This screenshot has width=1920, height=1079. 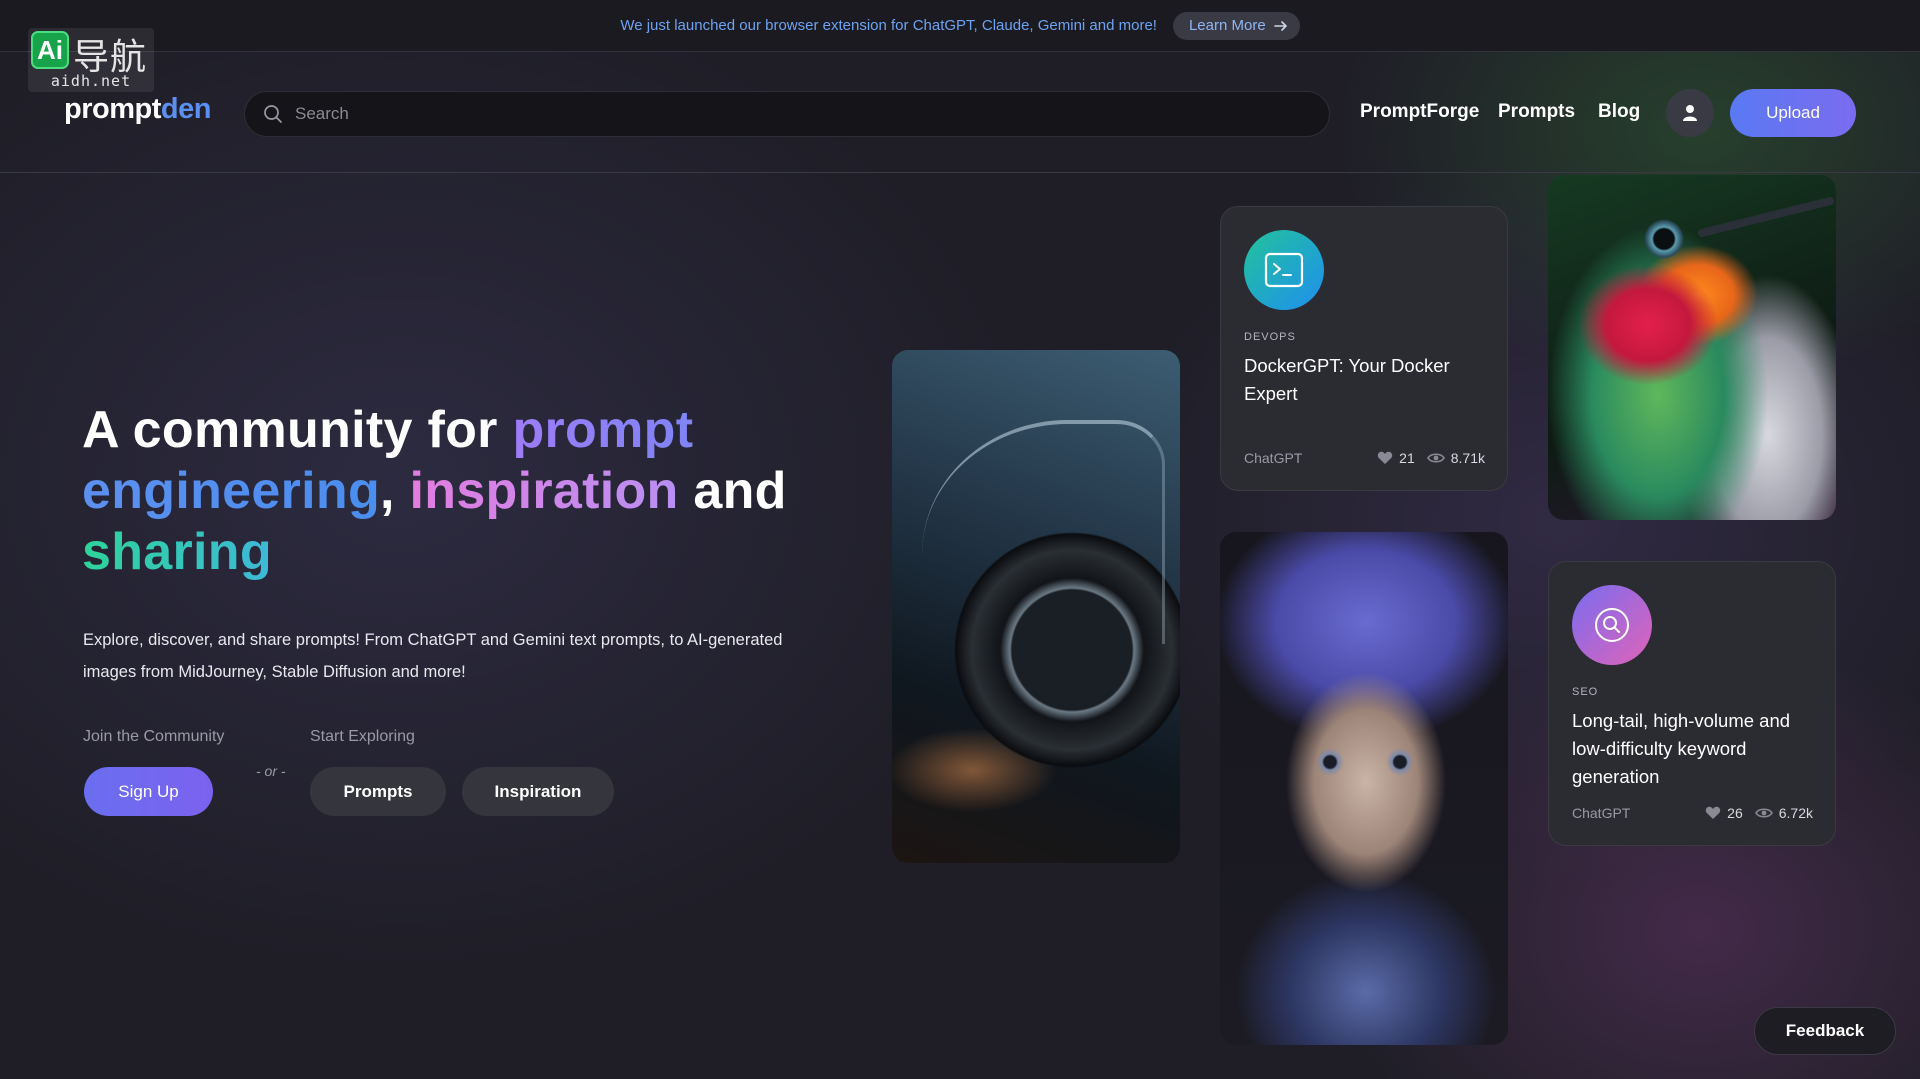 What do you see at coordinates (186, 109) in the screenshot?
I see `brand-text-den: den` at bounding box center [186, 109].